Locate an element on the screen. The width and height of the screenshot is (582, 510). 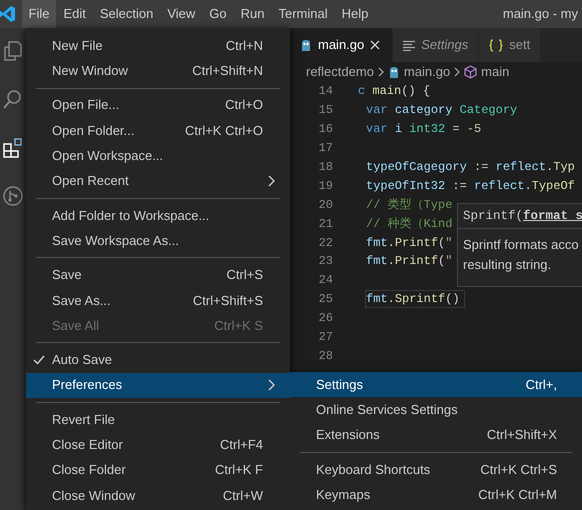
line-number: 18 is located at coordinates (325, 167).